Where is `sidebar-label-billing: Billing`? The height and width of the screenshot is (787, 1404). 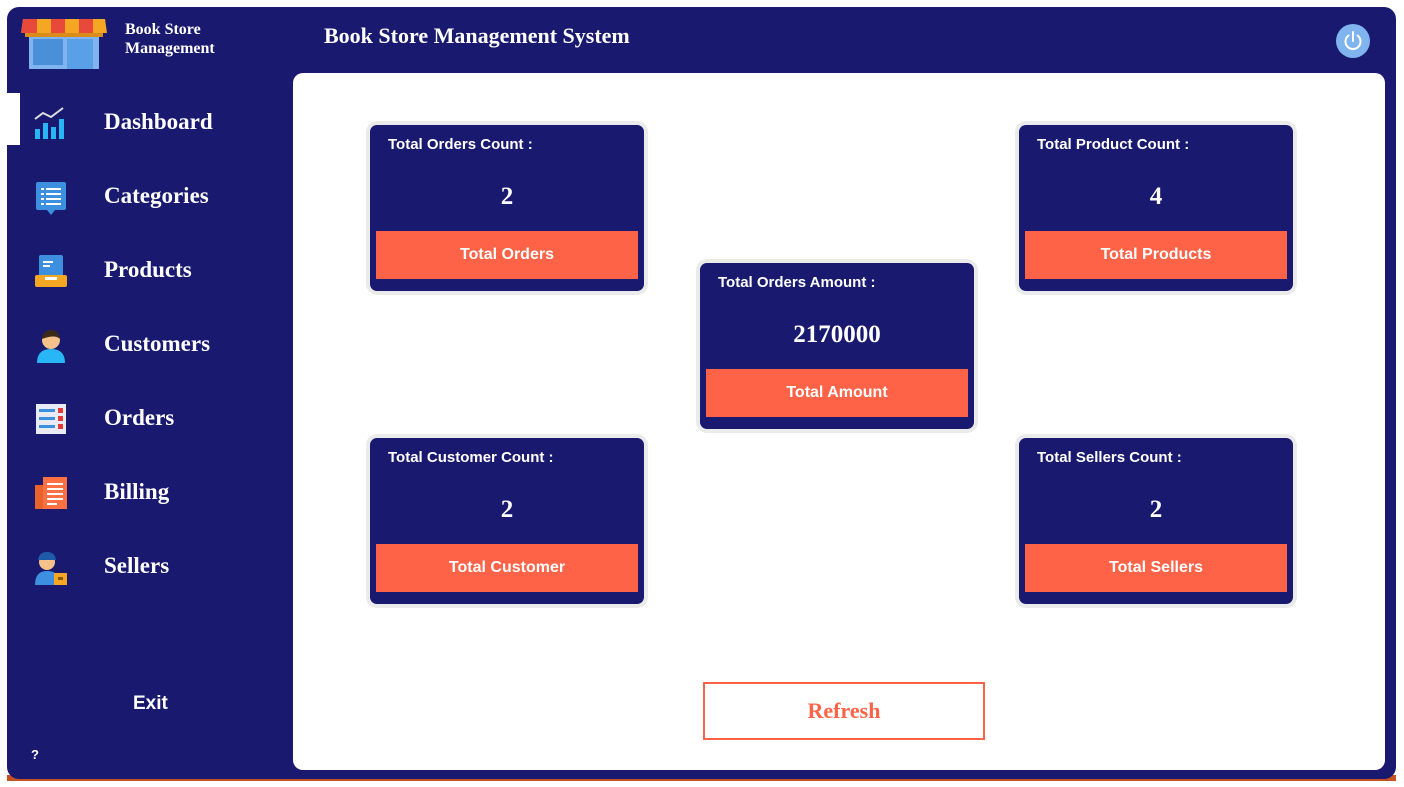 sidebar-label-billing: Billing is located at coordinates (137, 491).